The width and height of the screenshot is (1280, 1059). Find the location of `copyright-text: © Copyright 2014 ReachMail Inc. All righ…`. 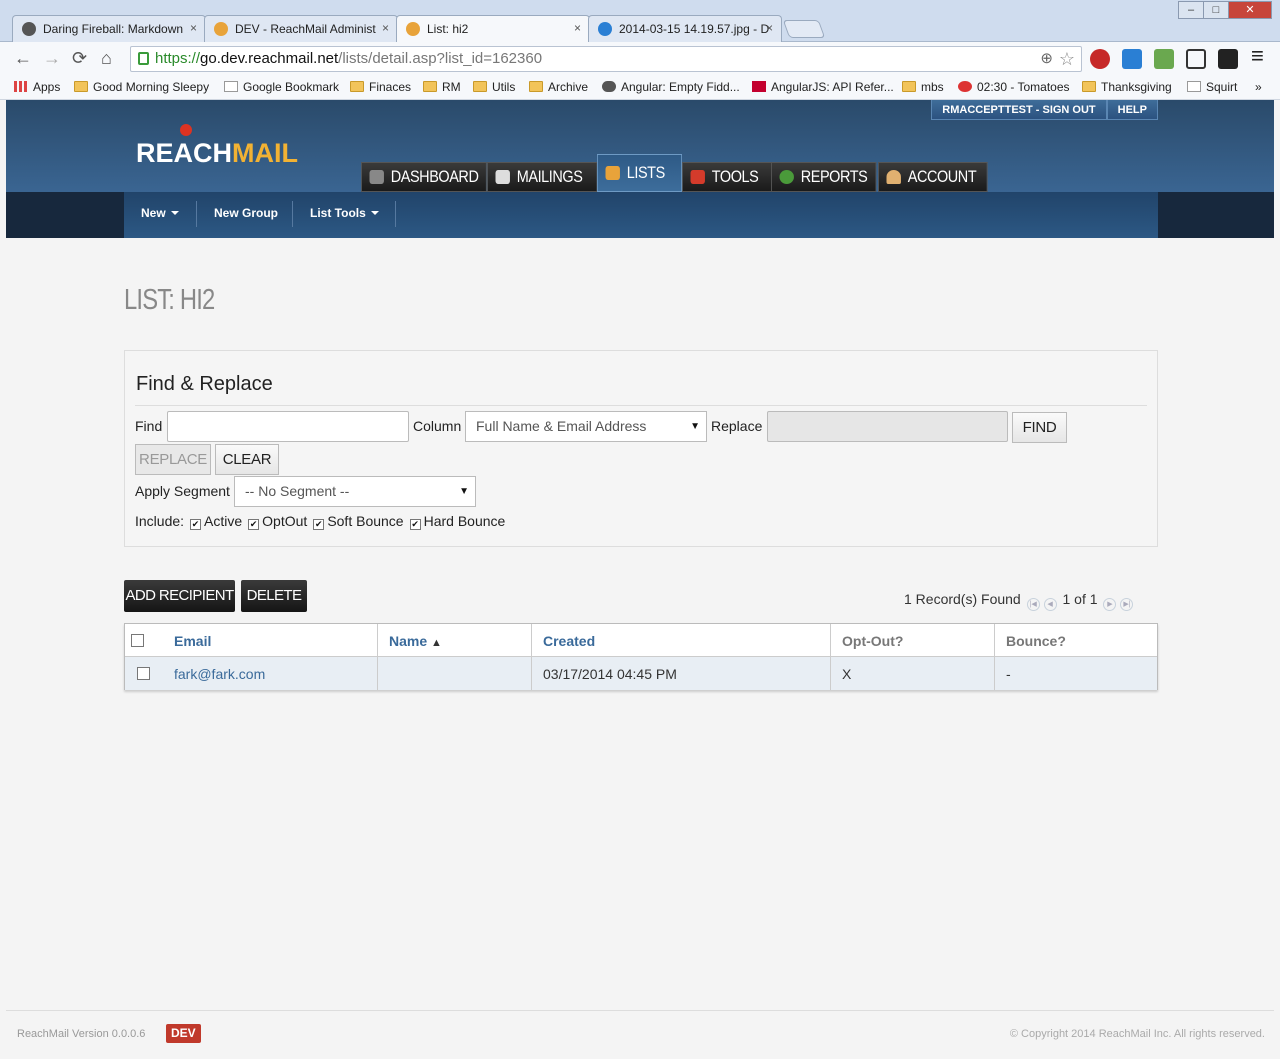

copyright-text: © Copyright 2014 ReachMail Inc. All righ… is located at coordinates (1137, 1034).